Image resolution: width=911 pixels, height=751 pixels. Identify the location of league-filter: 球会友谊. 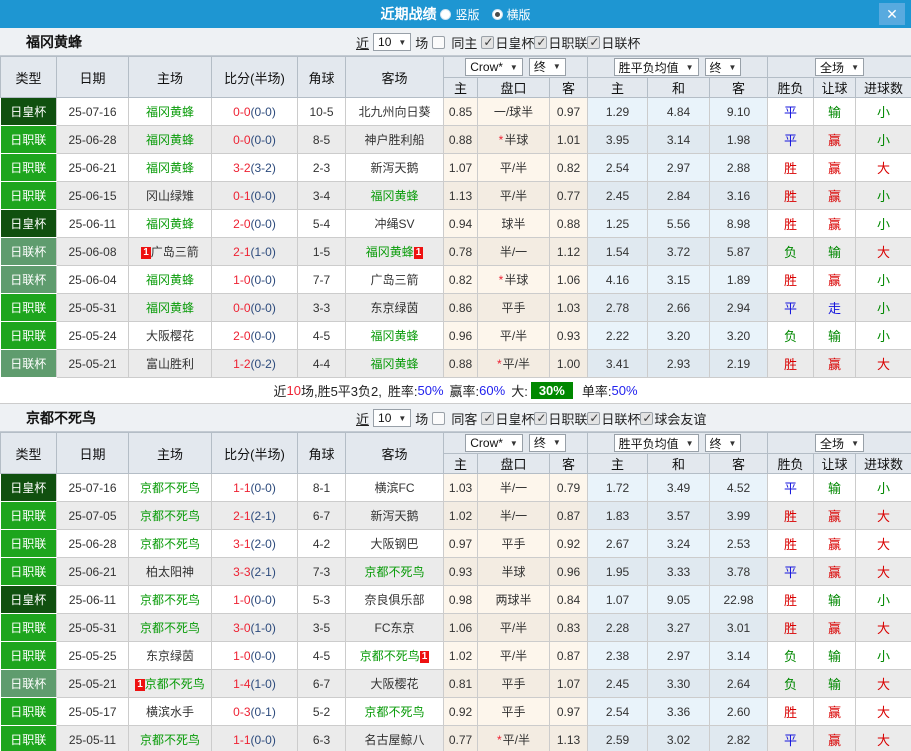
(673, 418).